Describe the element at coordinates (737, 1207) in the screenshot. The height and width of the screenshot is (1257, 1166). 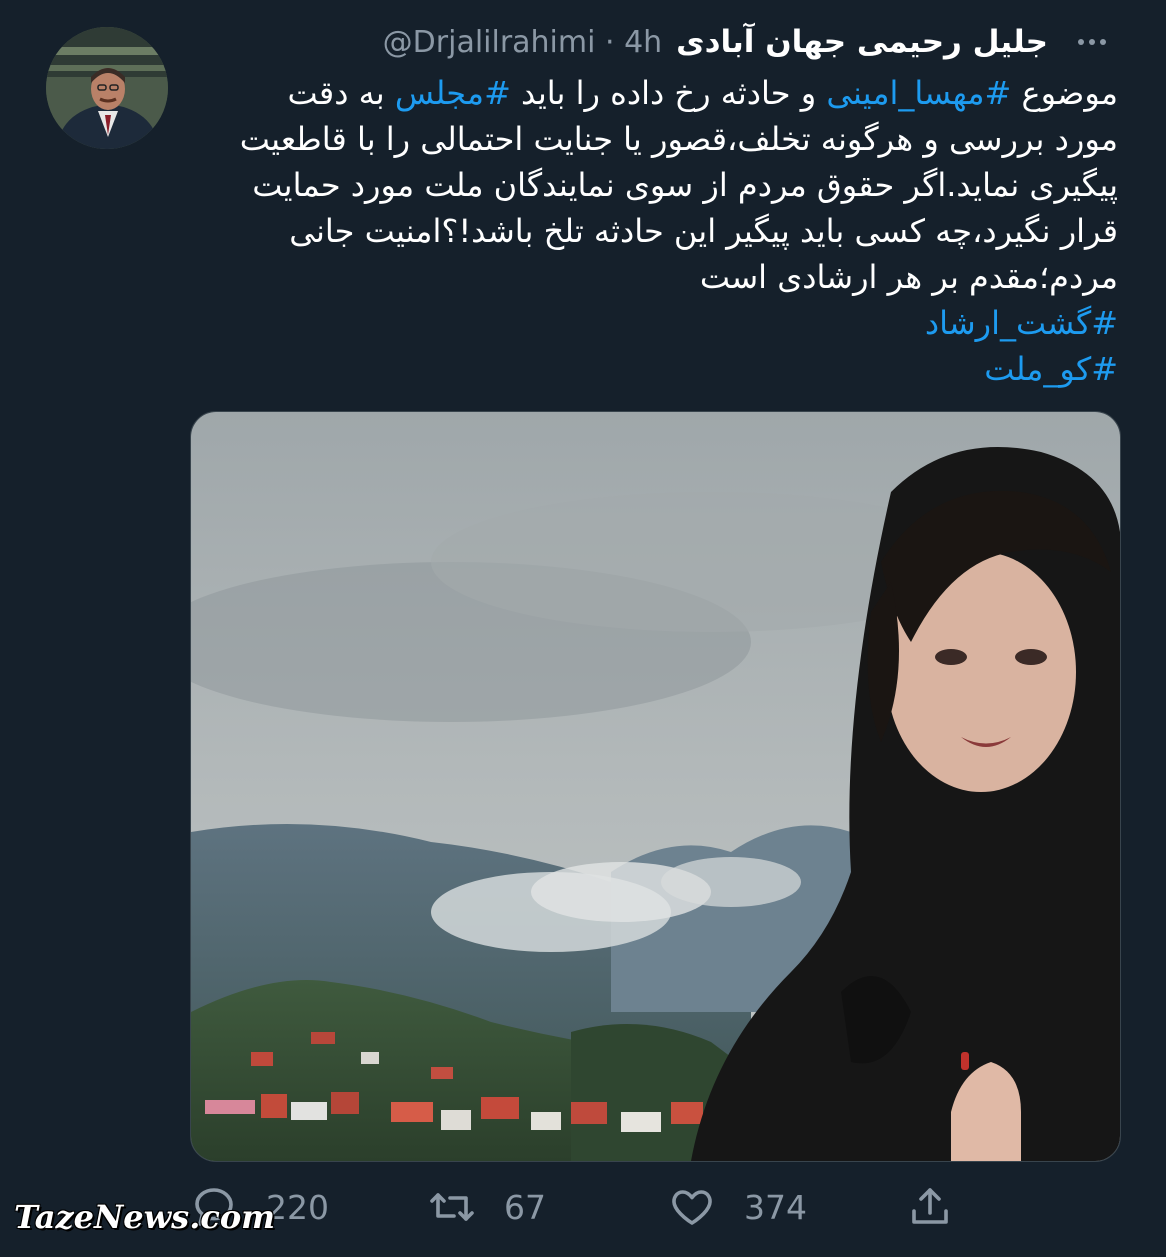
I see `like-button: 374` at that location.